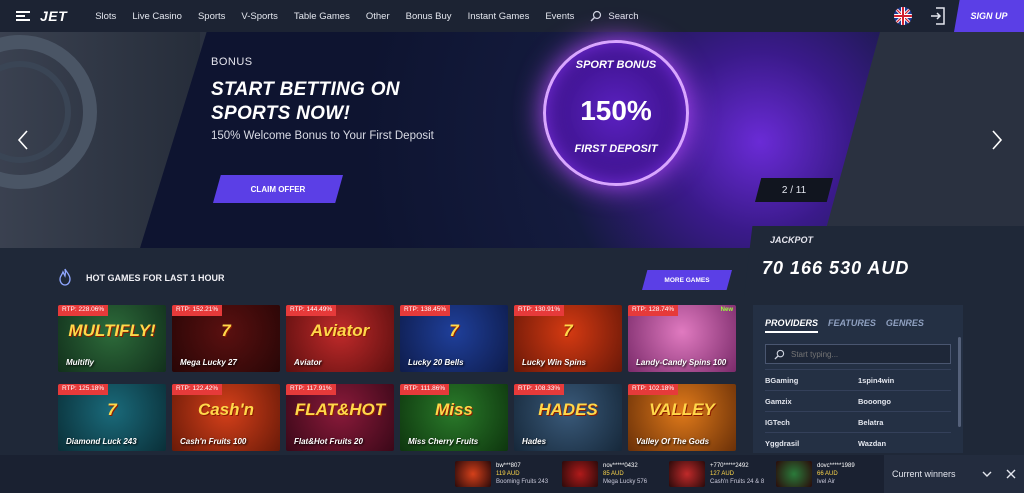 The width and height of the screenshot is (1024, 493). I want to click on rtp-badge: RTP: 228.06%, so click(83, 310).